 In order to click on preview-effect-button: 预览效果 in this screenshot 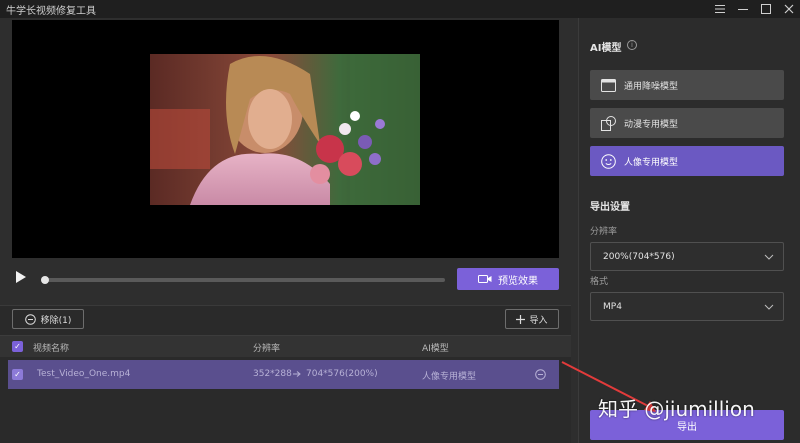, I will do `click(508, 279)`.